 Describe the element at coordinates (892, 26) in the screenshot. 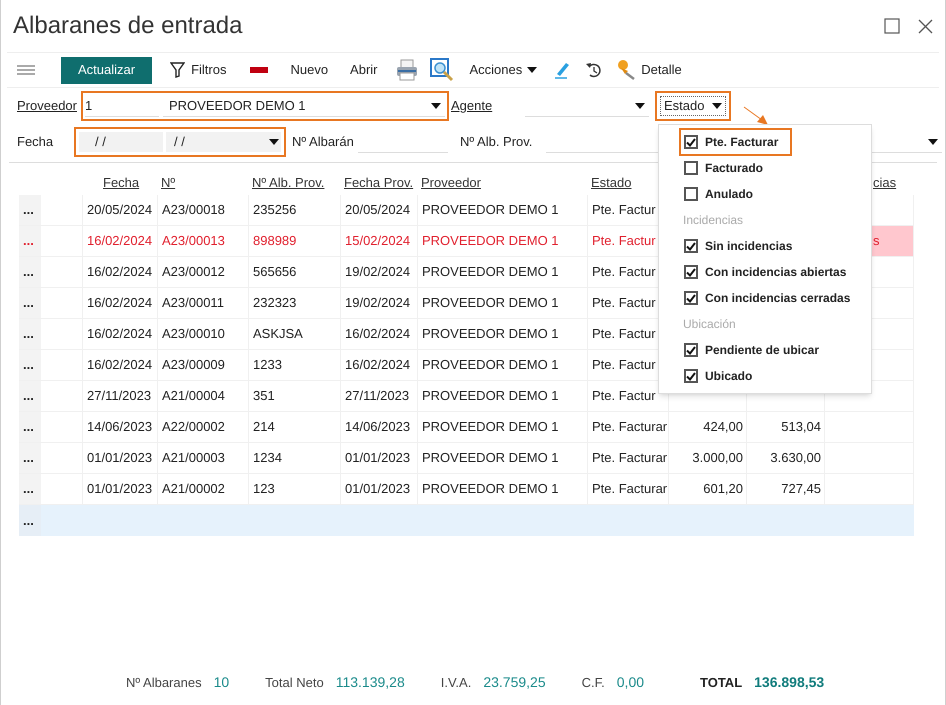

I see `maximize-icon` at that location.